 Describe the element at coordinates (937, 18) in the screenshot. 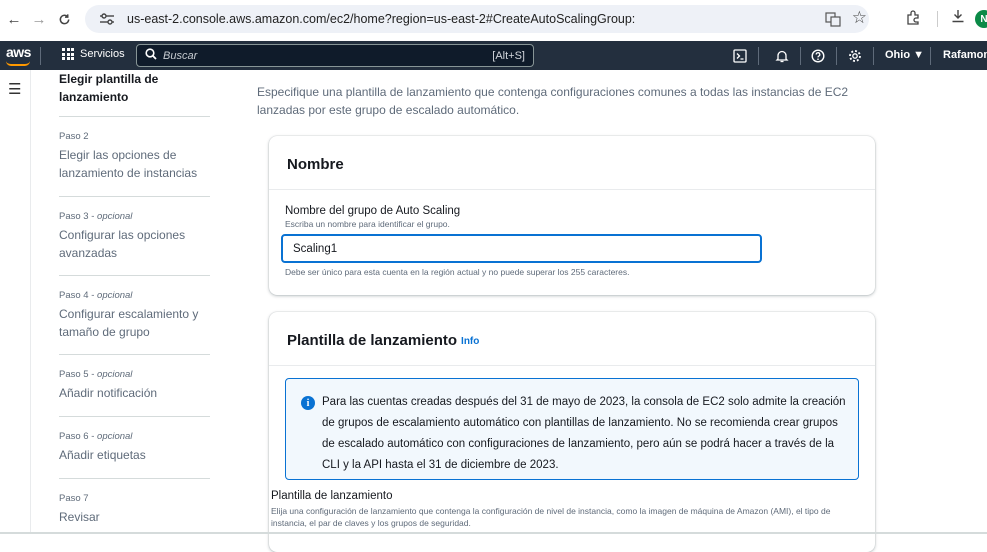

I see `toolbar-divider` at that location.